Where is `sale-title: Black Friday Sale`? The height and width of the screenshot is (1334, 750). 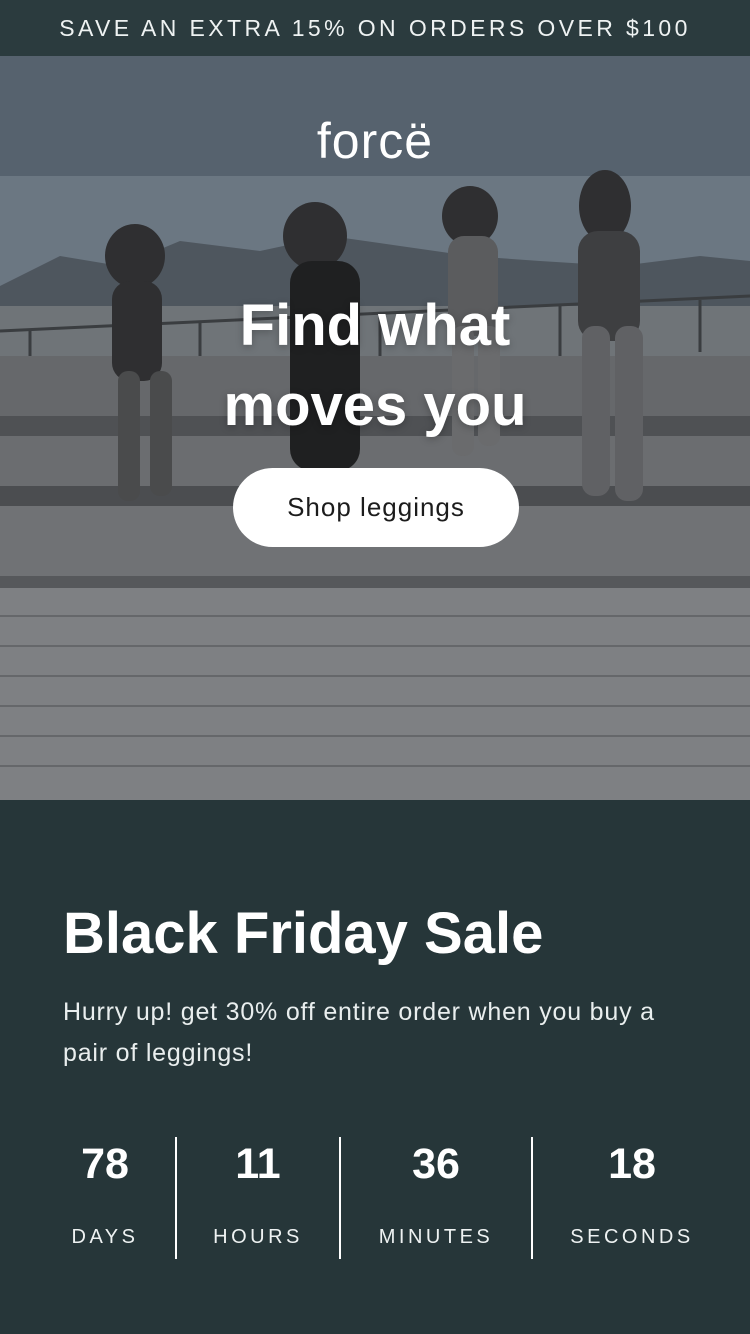 sale-title: Black Friday Sale is located at coordinates (303, 933).